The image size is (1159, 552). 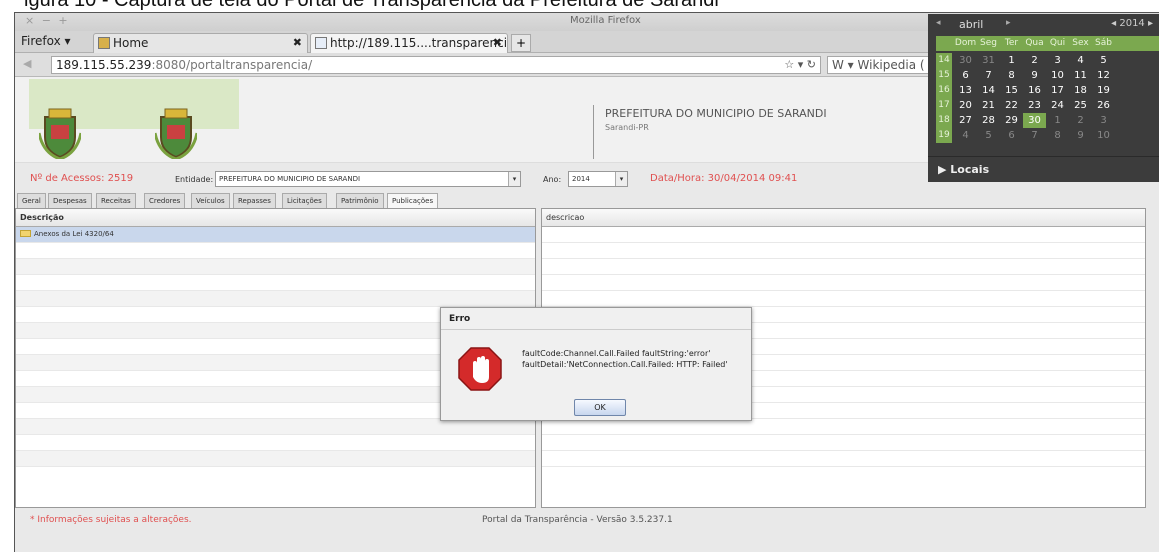 I want to click on tab-despesas: Despesas, so click(x=70, y=201).